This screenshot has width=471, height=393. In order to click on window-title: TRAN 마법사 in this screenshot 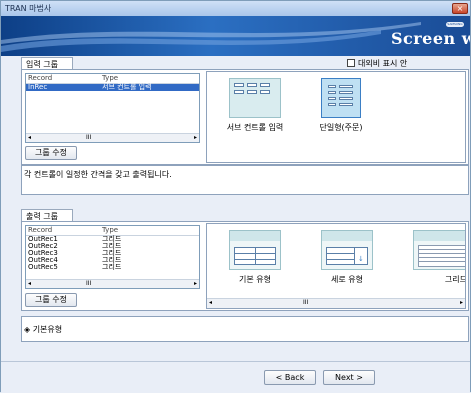, I will do `click(28, 8)`.